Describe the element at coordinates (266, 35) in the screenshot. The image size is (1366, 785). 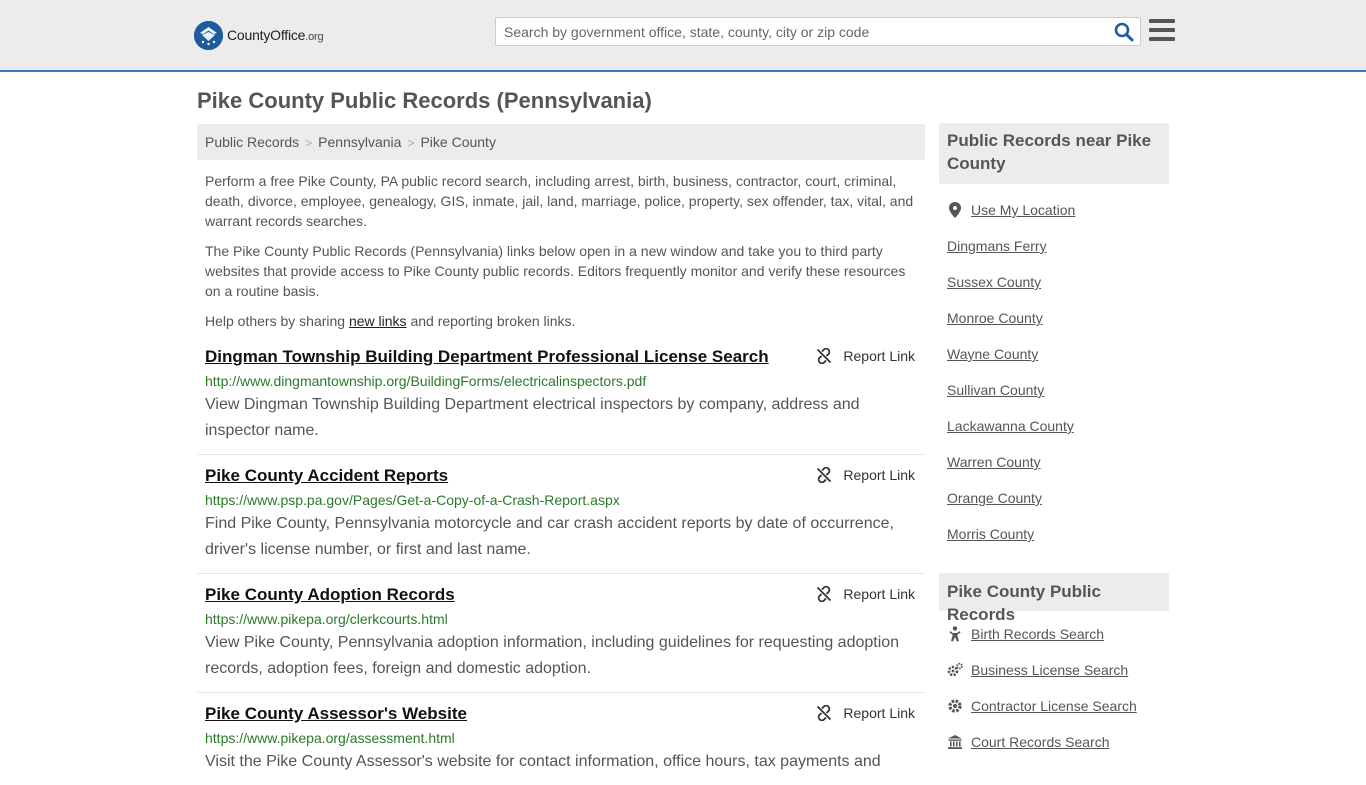
I see `logo-main-text: CountyOffice` at that location.